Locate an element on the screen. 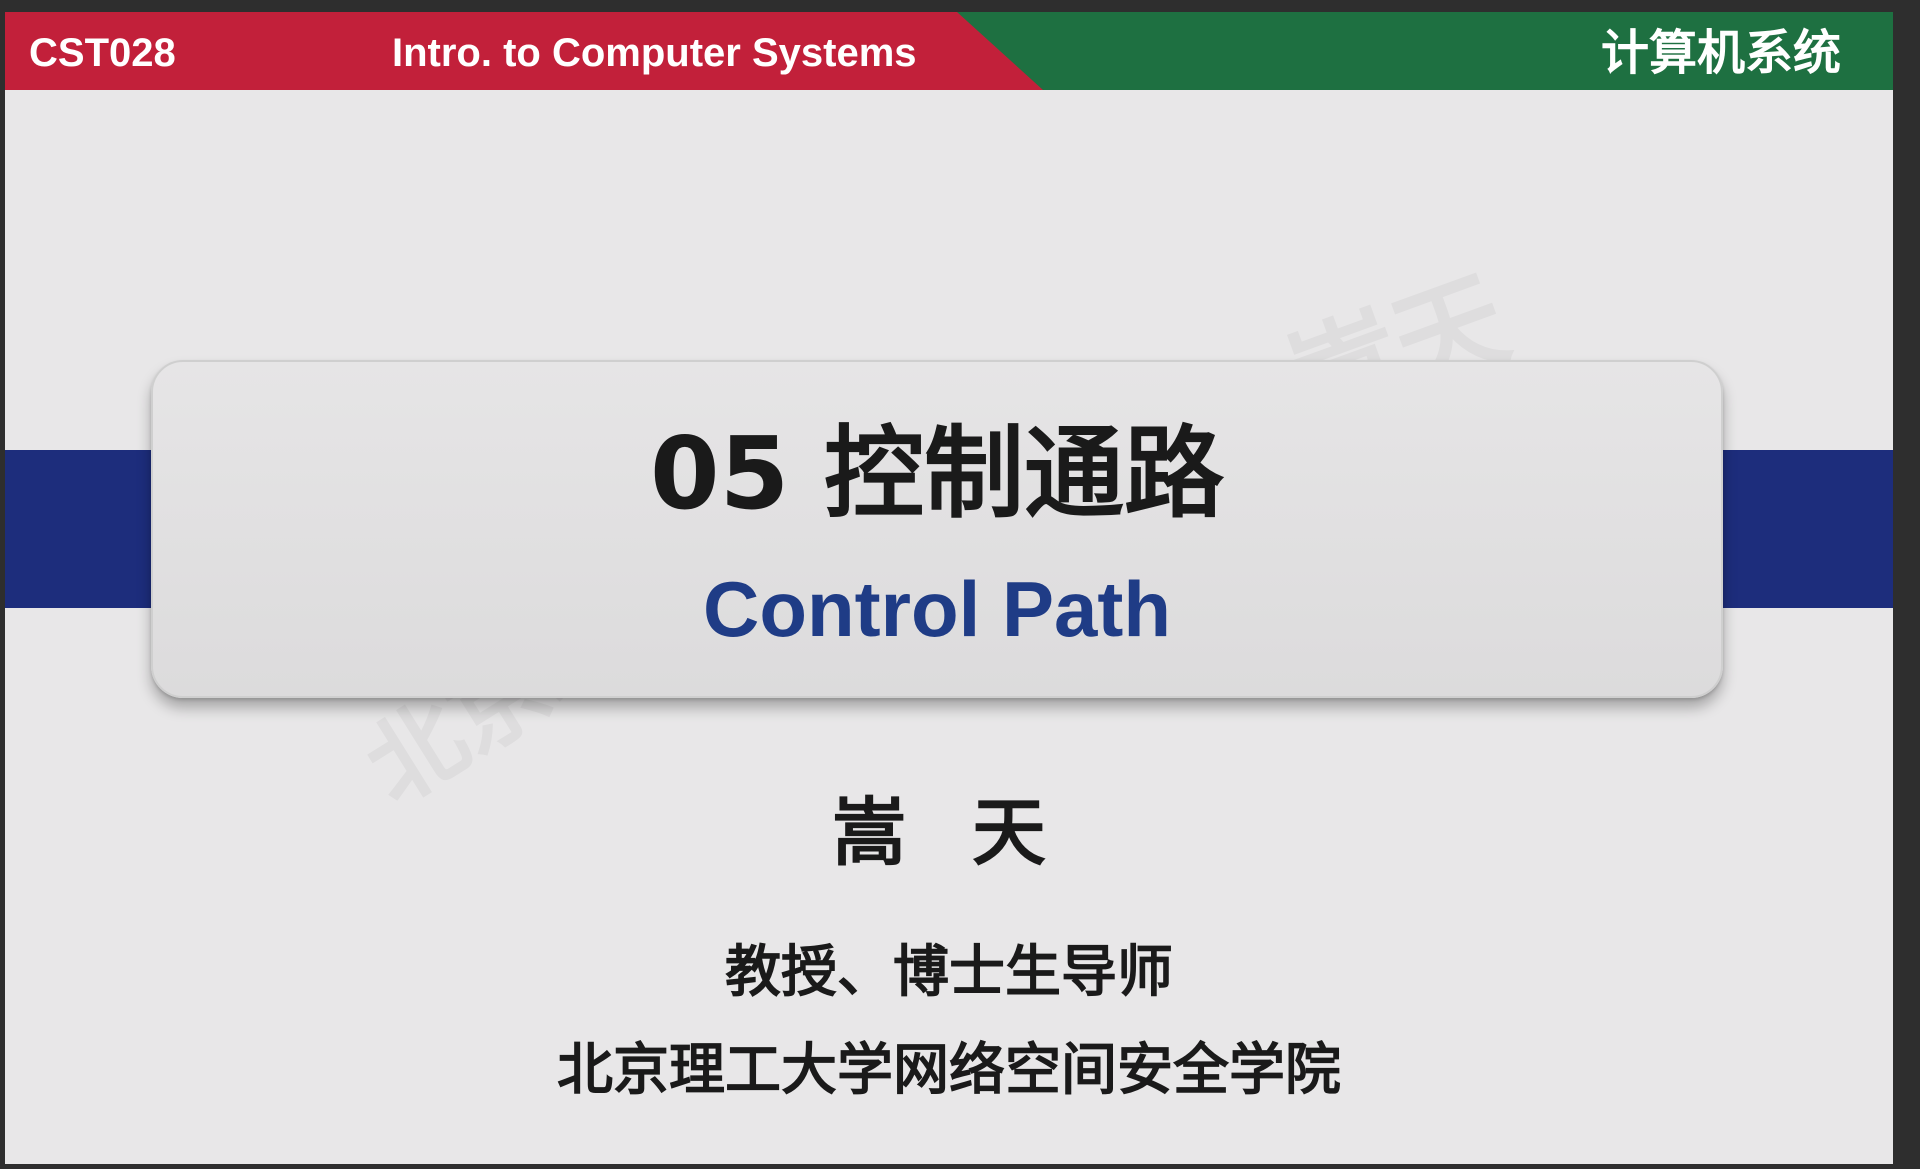 The height and width of the screenshot is (1169, 1920). author-affiliation: 北京理工大学网络空间安全学院 is located at coordinates (949, 1070).